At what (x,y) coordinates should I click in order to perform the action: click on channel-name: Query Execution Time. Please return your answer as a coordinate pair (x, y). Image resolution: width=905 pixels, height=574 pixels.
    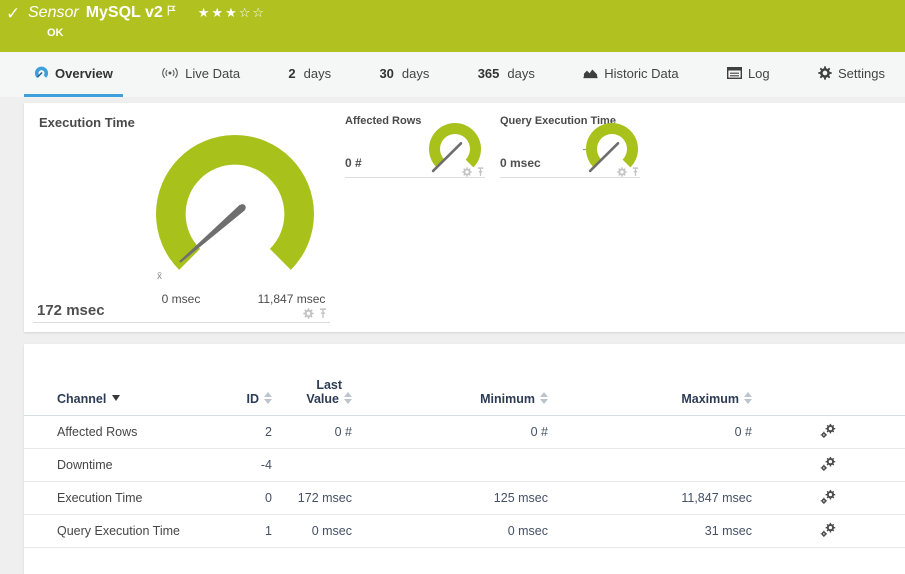
    Looking at the image, I should click on (133, 531).